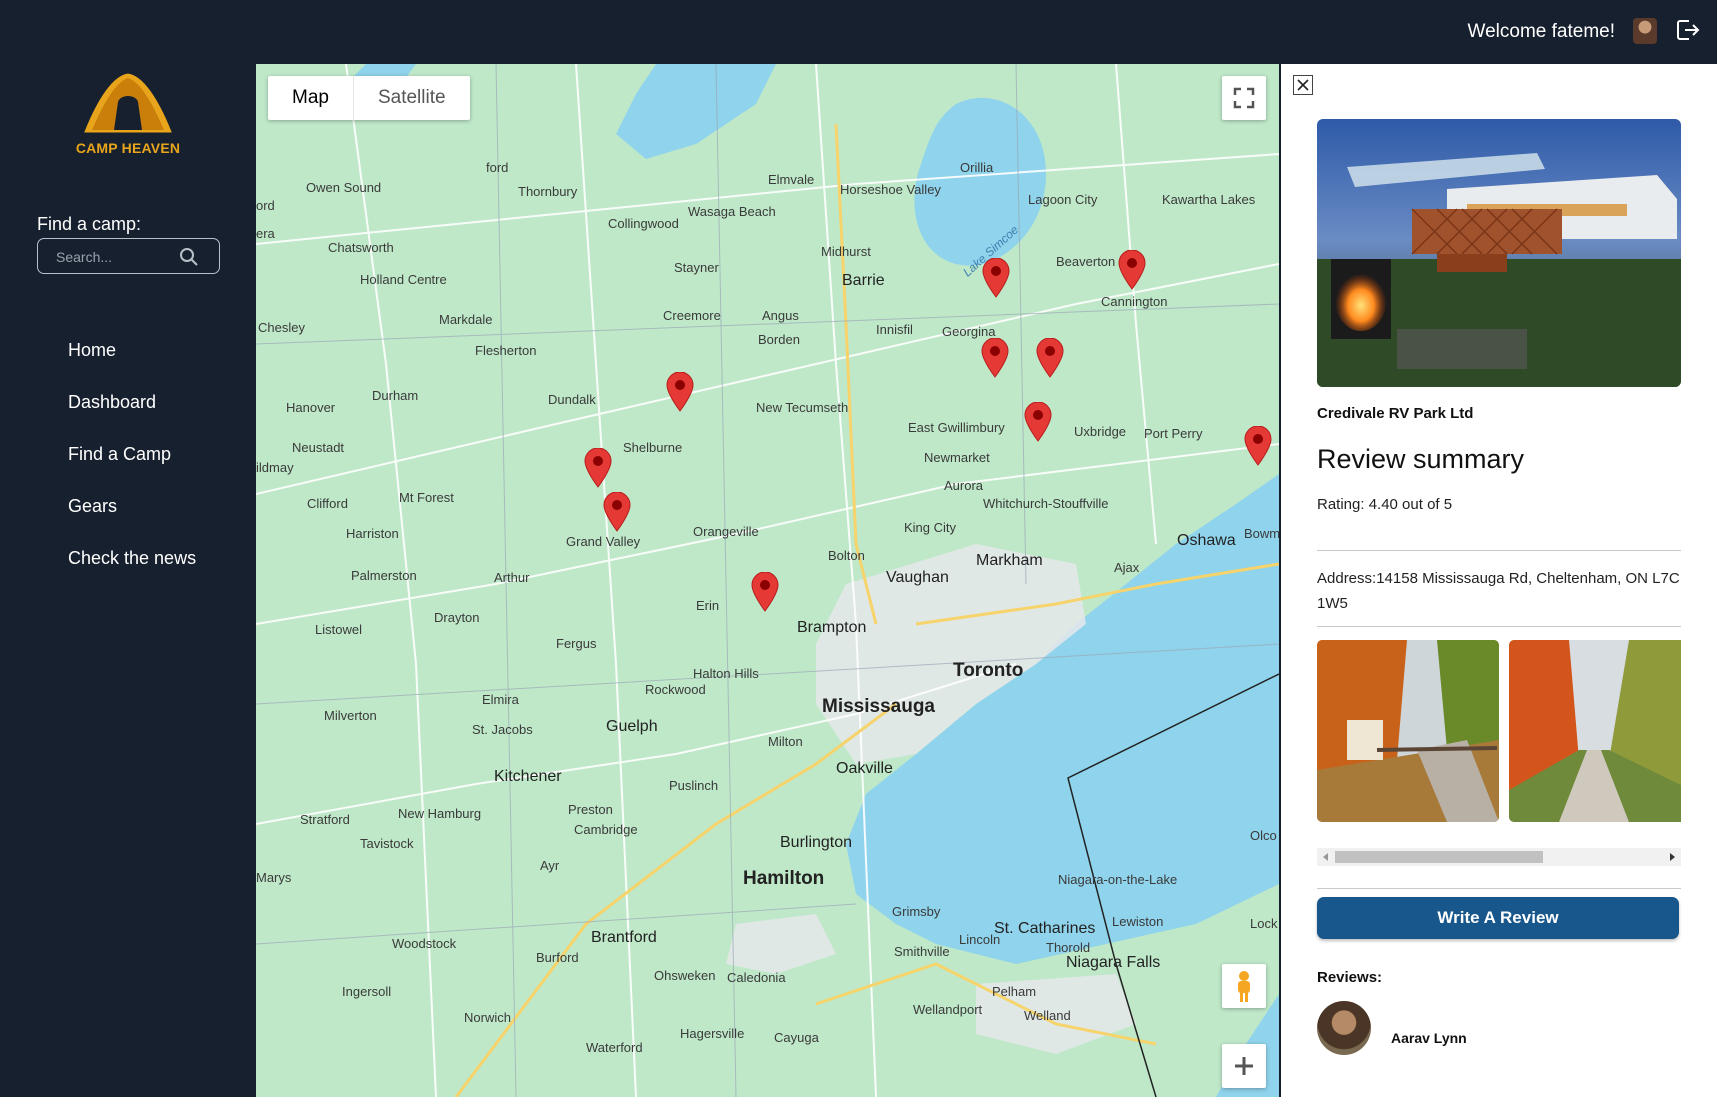  What do you see at coordinates (1009, 560) in the screenshot?
I see `place-label: Markham` at bounding box center [1009, 560].